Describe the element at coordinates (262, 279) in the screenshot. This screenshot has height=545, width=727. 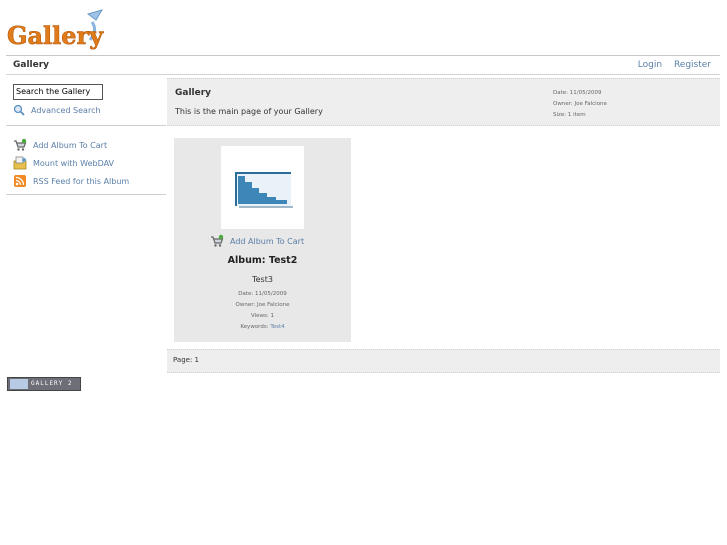
I see `album-card-description: Test3` at that location.